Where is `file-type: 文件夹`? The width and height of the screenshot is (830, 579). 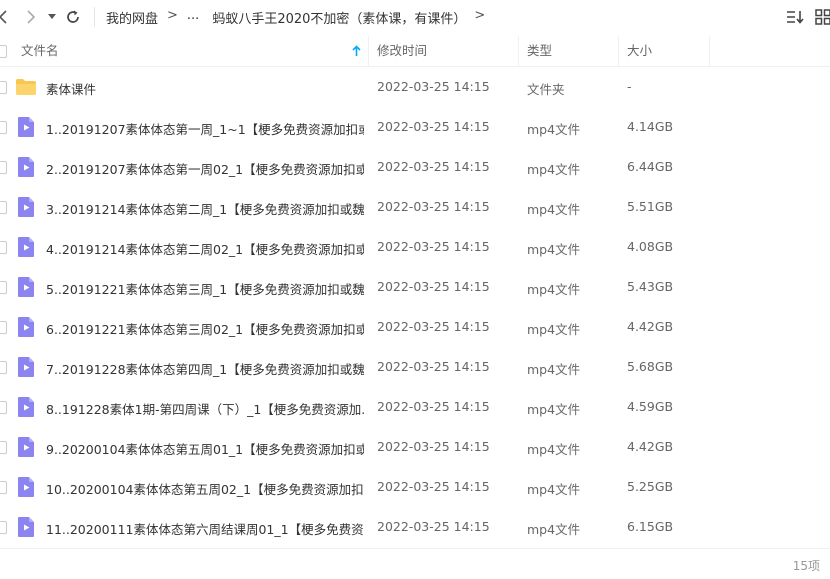
file-type: 文件夹 is located at coordinates (546, 88).